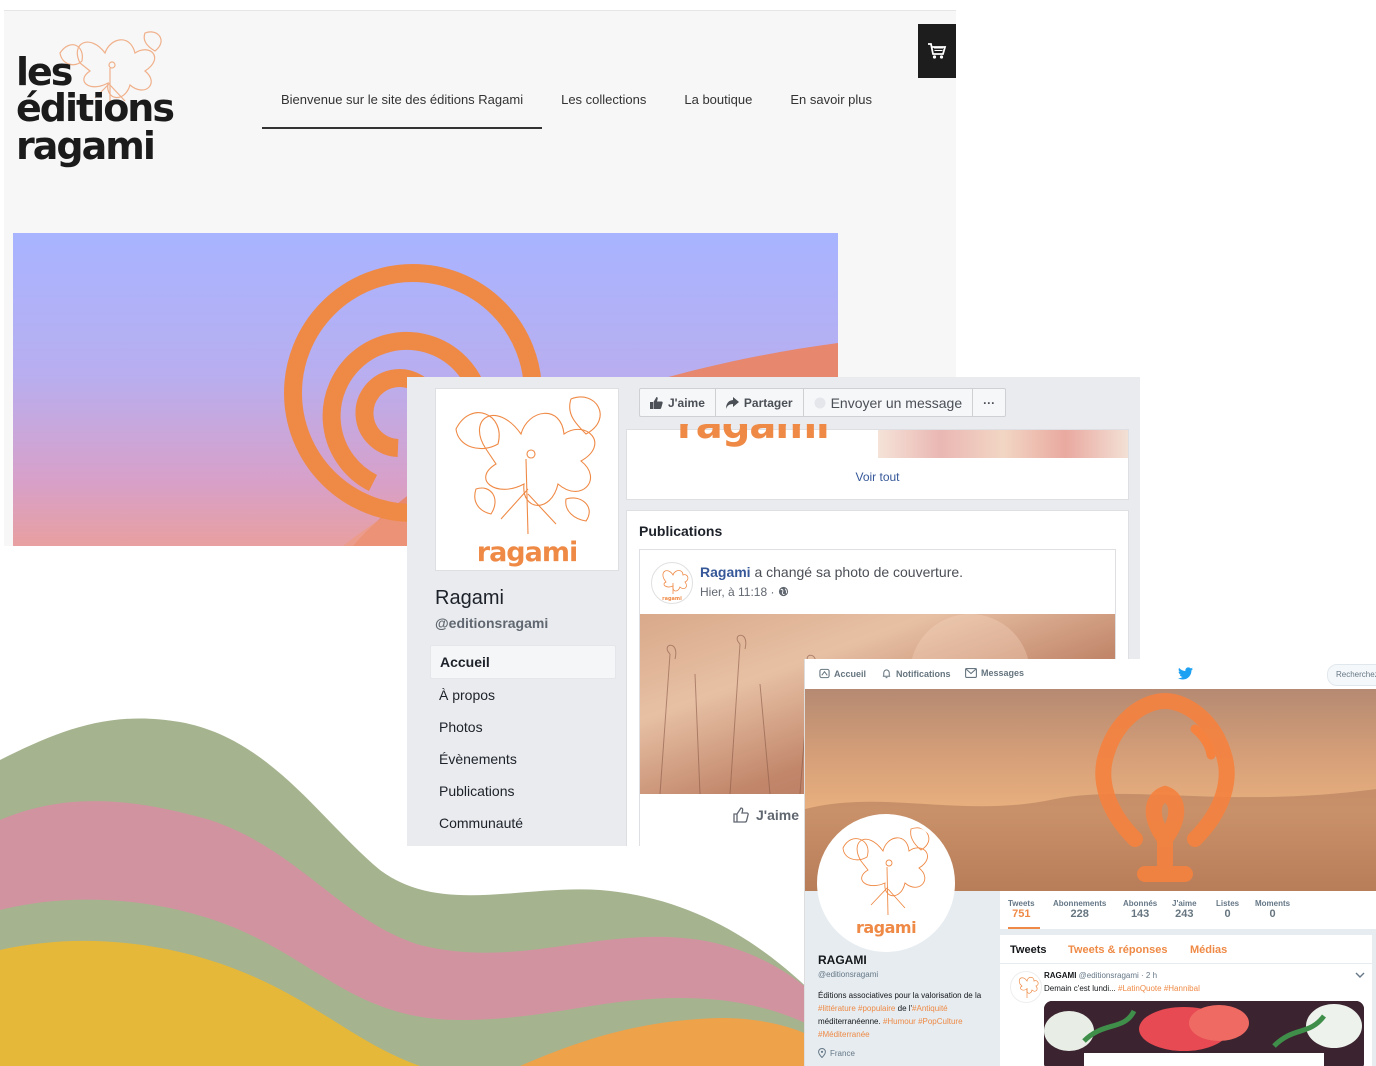 This screenshot has width=1376, height=1066. What do you see at coordinates (1003, 444) in the screenshot?
I see `fb-photo-thumb-floral` at bounding box center [1003, 444].